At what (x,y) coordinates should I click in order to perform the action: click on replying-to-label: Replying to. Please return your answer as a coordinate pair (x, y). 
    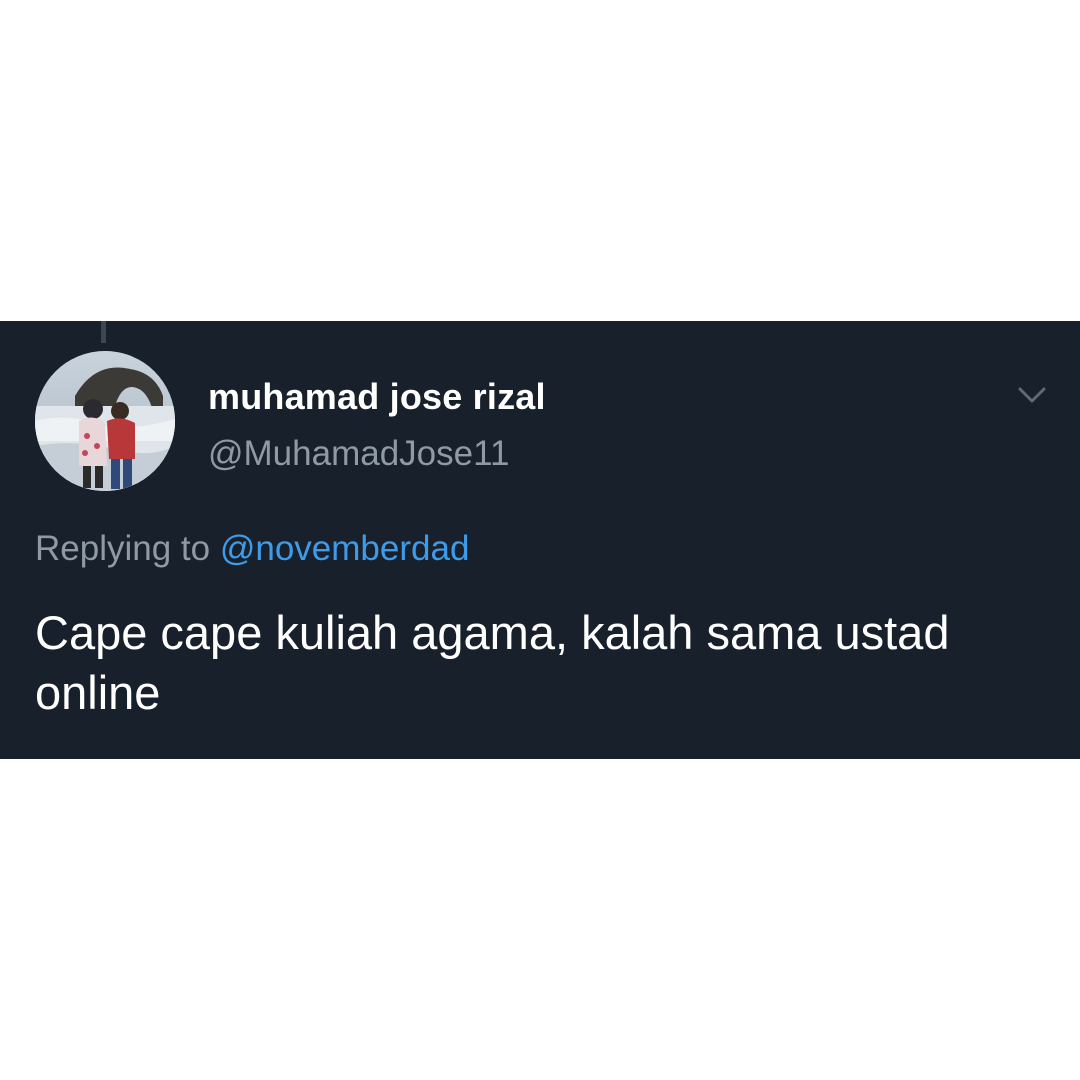
    Looking at the image, I should click on (123, 548).